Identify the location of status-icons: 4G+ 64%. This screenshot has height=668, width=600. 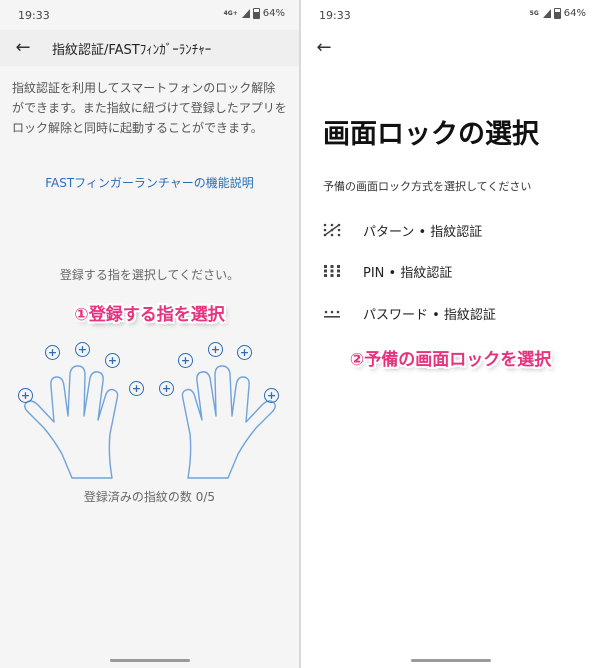
(254, 13).